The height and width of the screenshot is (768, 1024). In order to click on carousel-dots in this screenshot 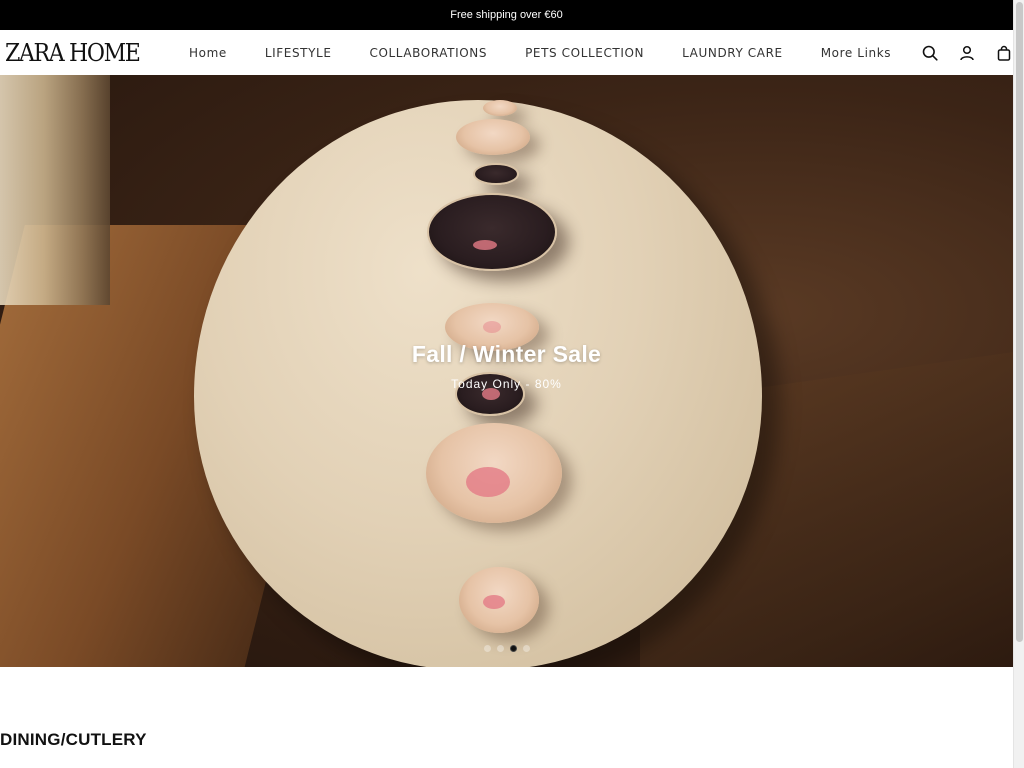, I will do `click(506, 648)`.